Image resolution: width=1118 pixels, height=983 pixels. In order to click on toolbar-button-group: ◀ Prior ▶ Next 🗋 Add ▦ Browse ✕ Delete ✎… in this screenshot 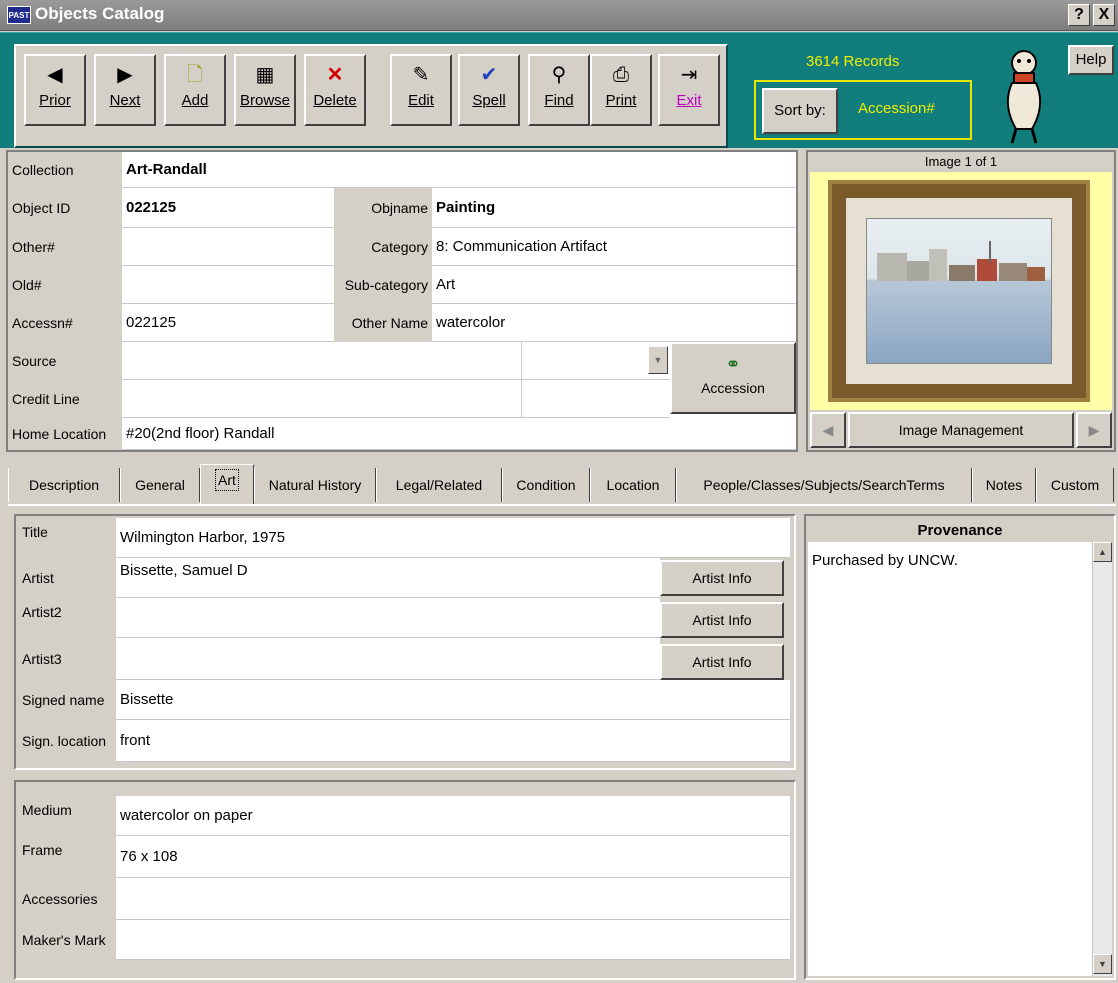, I will do `click(371, 96)`.